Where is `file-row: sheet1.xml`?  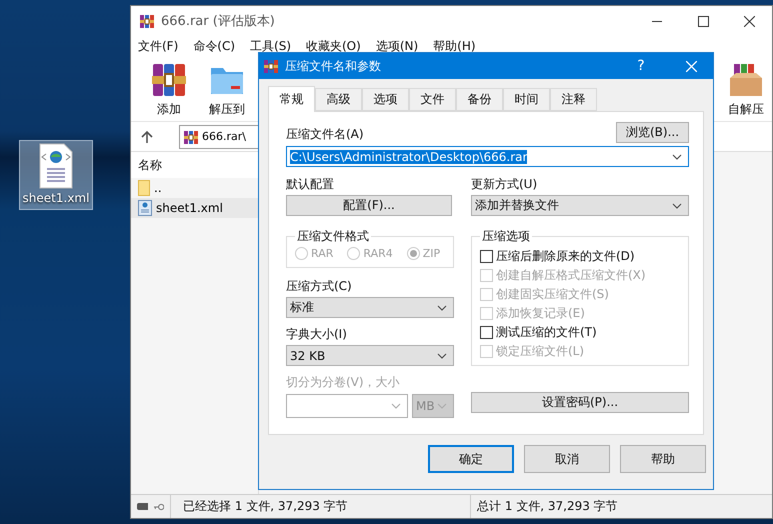
file-row: sheet1.xml is located at coordinates (194, 208).